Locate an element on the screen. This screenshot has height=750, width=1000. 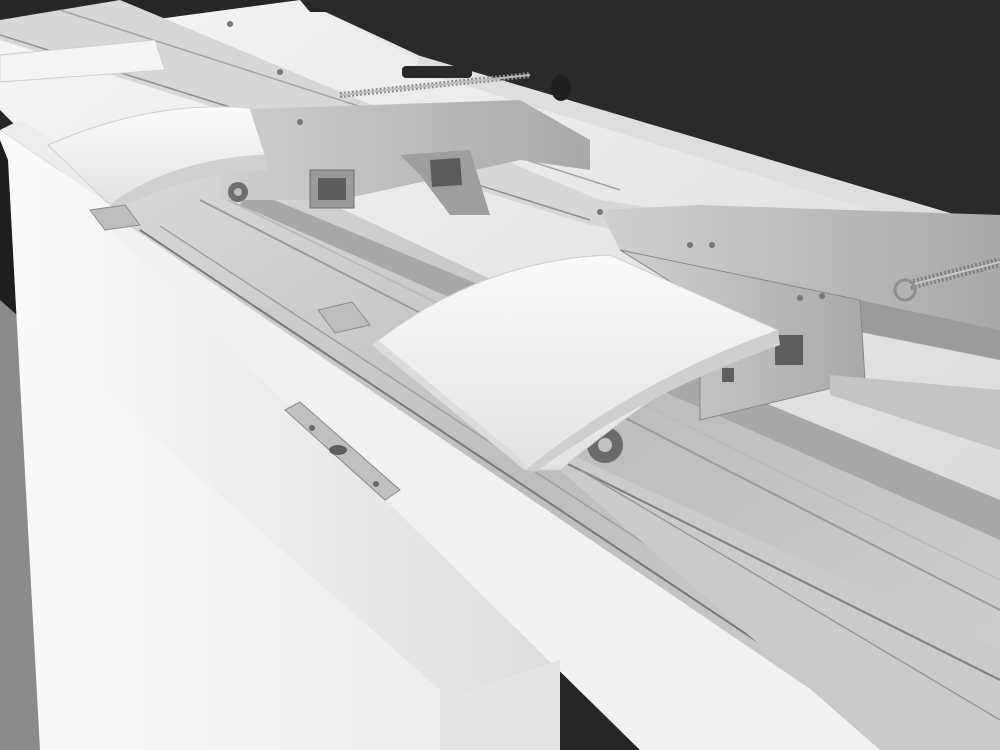
roller-hub-front is located at coordinates (605, 445).